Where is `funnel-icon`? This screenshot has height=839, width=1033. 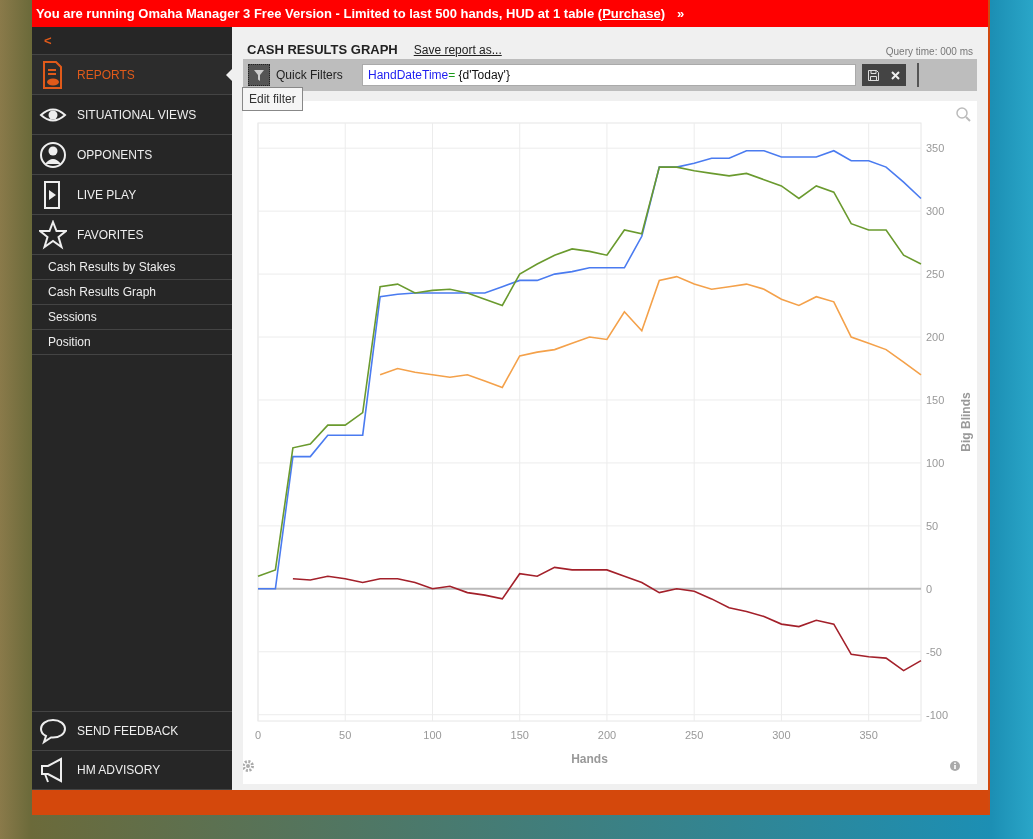 funnel-icon is located at coordinates (259, 75).